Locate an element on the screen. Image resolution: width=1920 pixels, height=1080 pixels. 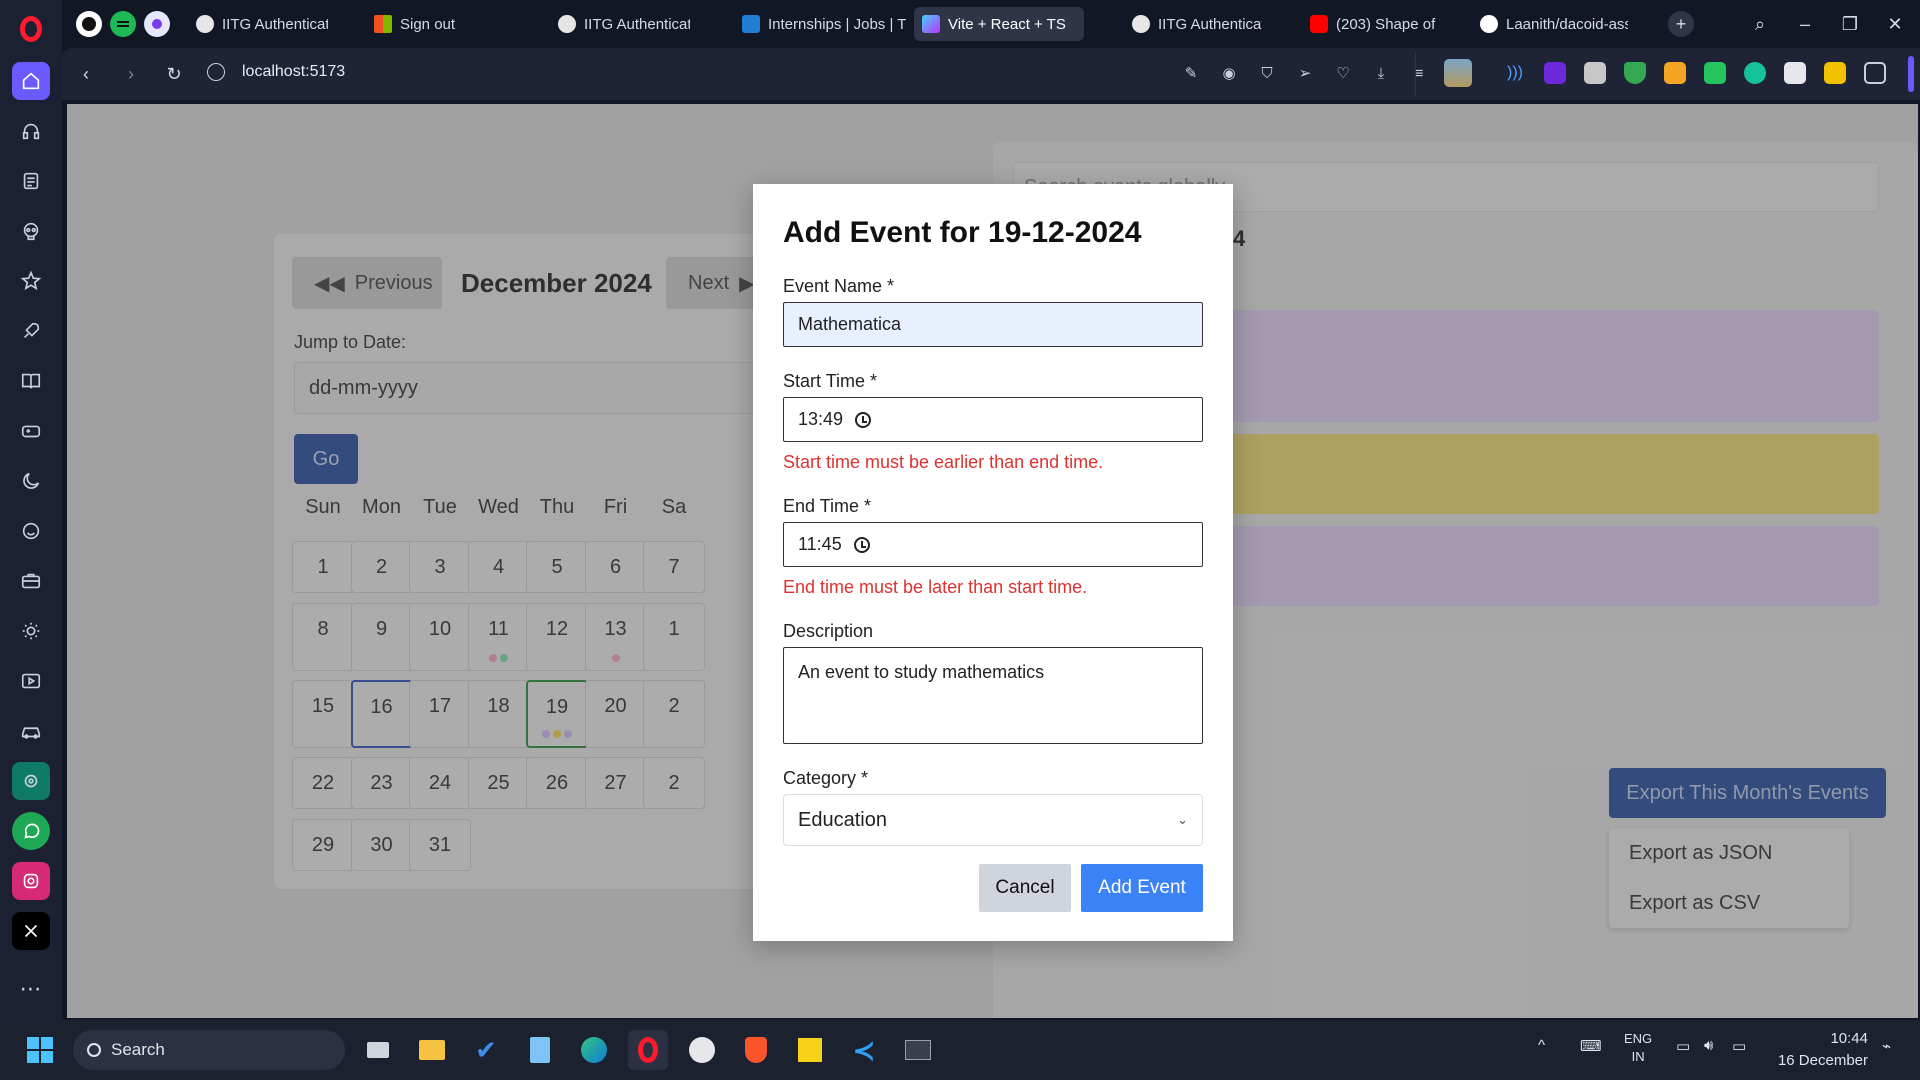
brave-icon is located at coordinates (756, 1050).